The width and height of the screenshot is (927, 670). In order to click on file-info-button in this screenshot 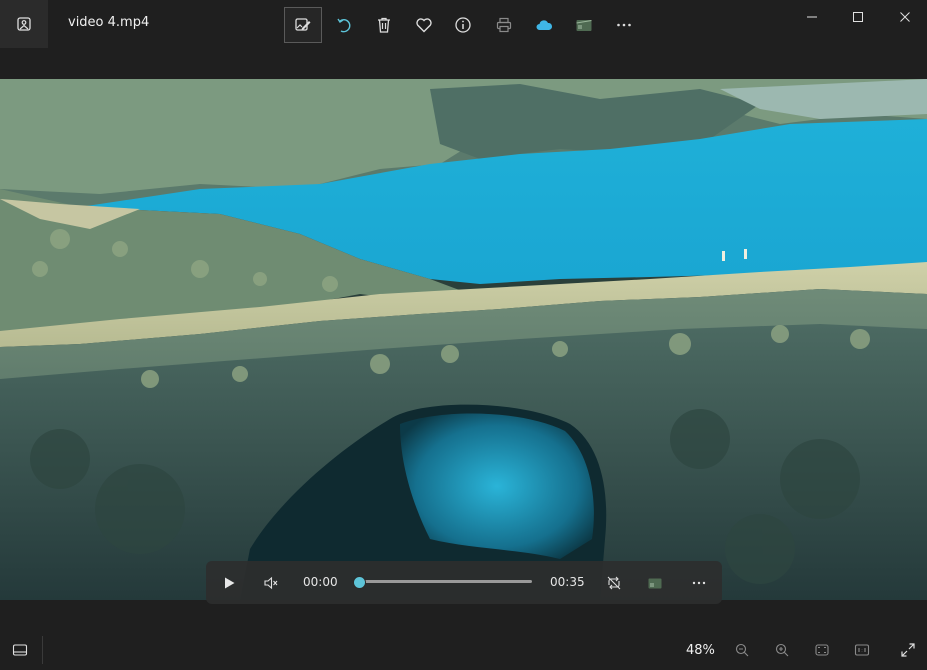, I will do `click(463, 25)`.